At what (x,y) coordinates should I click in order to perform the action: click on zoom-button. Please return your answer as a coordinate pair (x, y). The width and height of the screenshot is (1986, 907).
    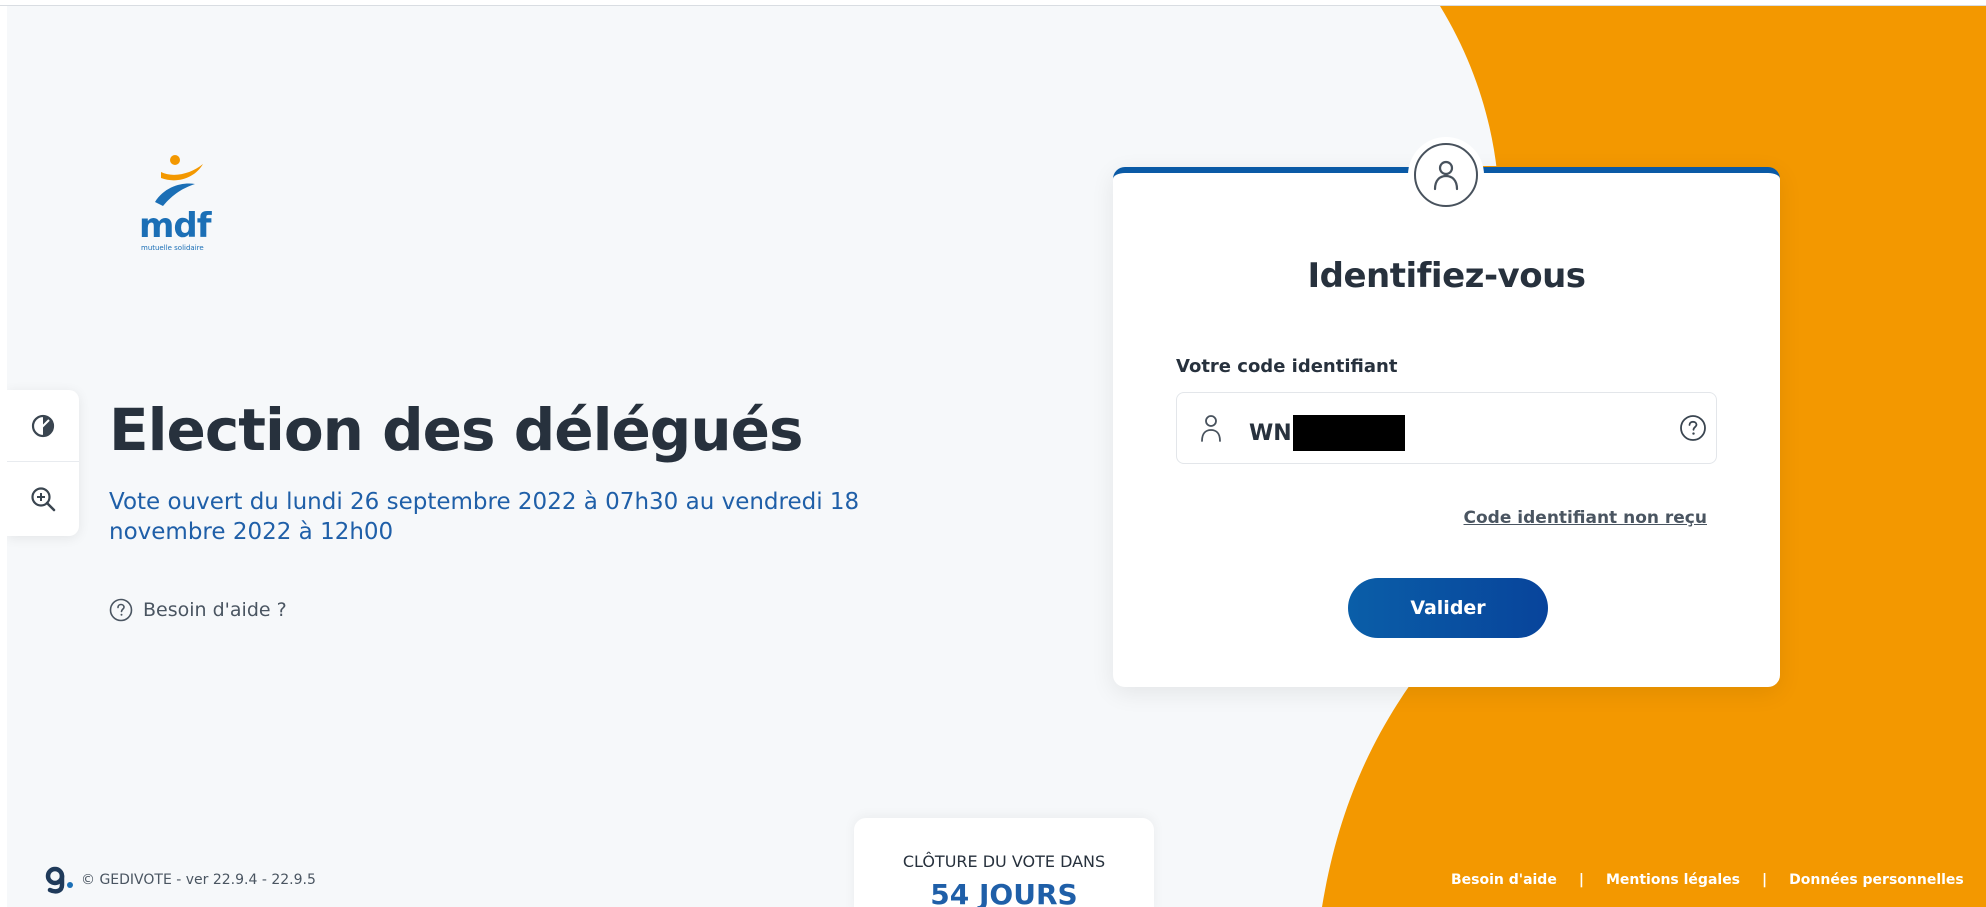
    Looking at the image, I should click on (43, 499).